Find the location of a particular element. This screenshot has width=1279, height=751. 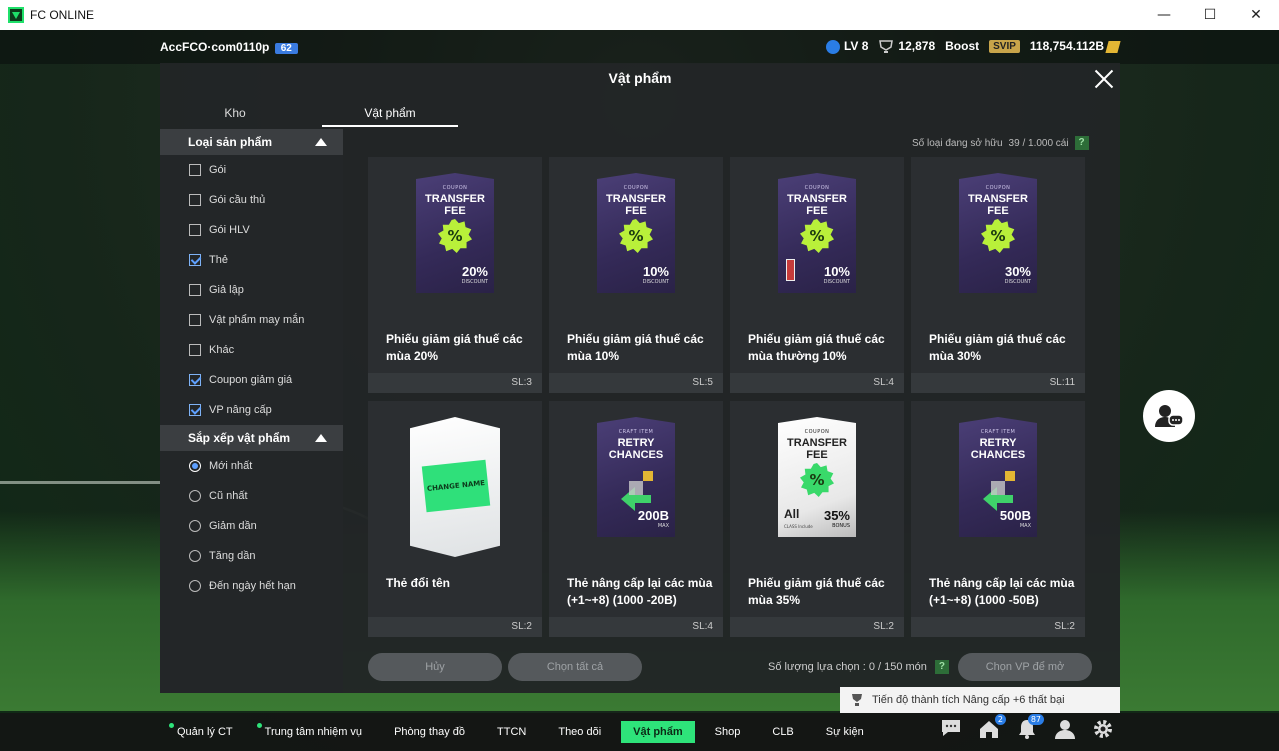

select-all-button: Chọn tất cả is located at coordinates (575, 667).